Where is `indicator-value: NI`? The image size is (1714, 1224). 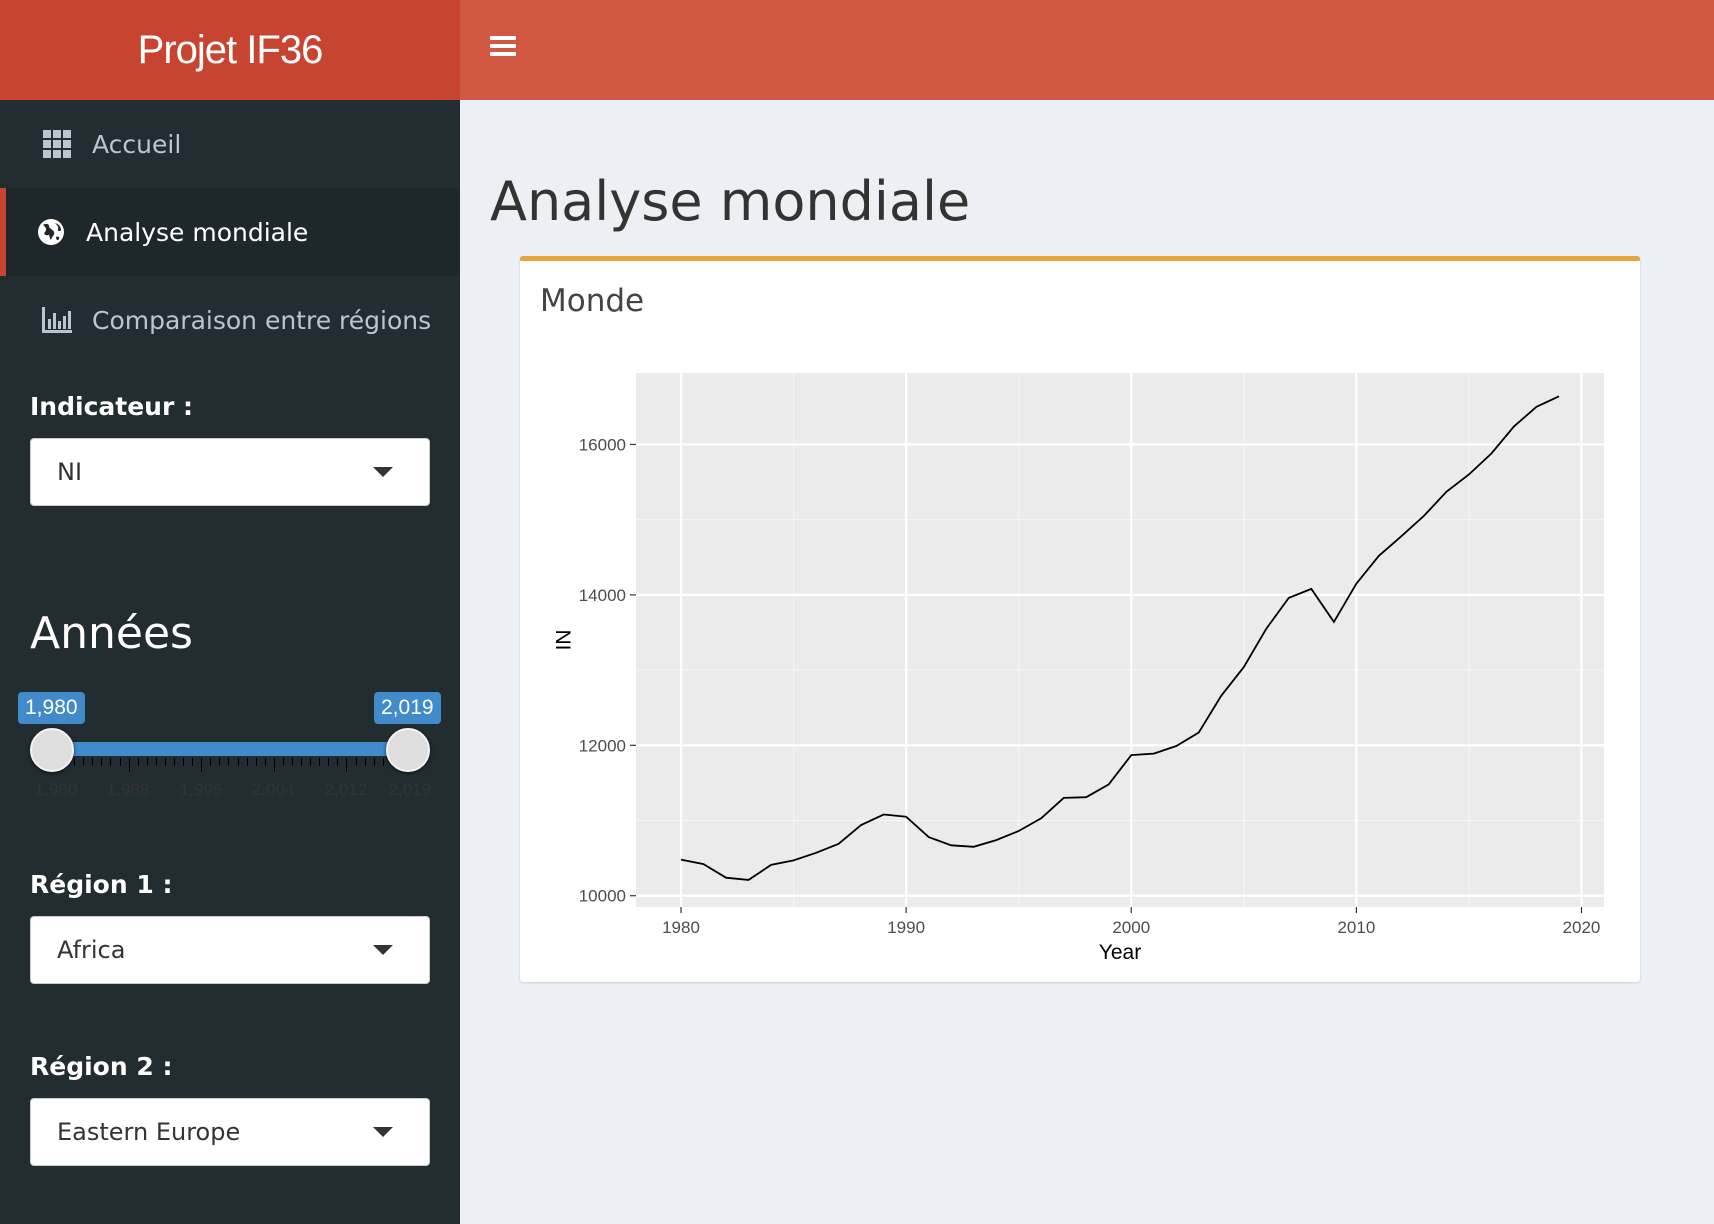 indicator-value: NI is located at coordinates (70, 472).